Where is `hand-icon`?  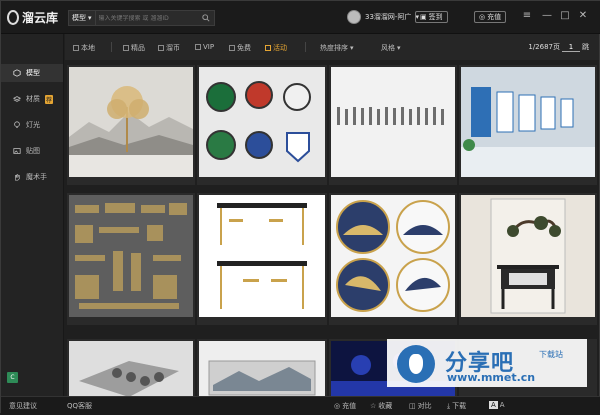
hand-icon is located at coordinates (17, 177).